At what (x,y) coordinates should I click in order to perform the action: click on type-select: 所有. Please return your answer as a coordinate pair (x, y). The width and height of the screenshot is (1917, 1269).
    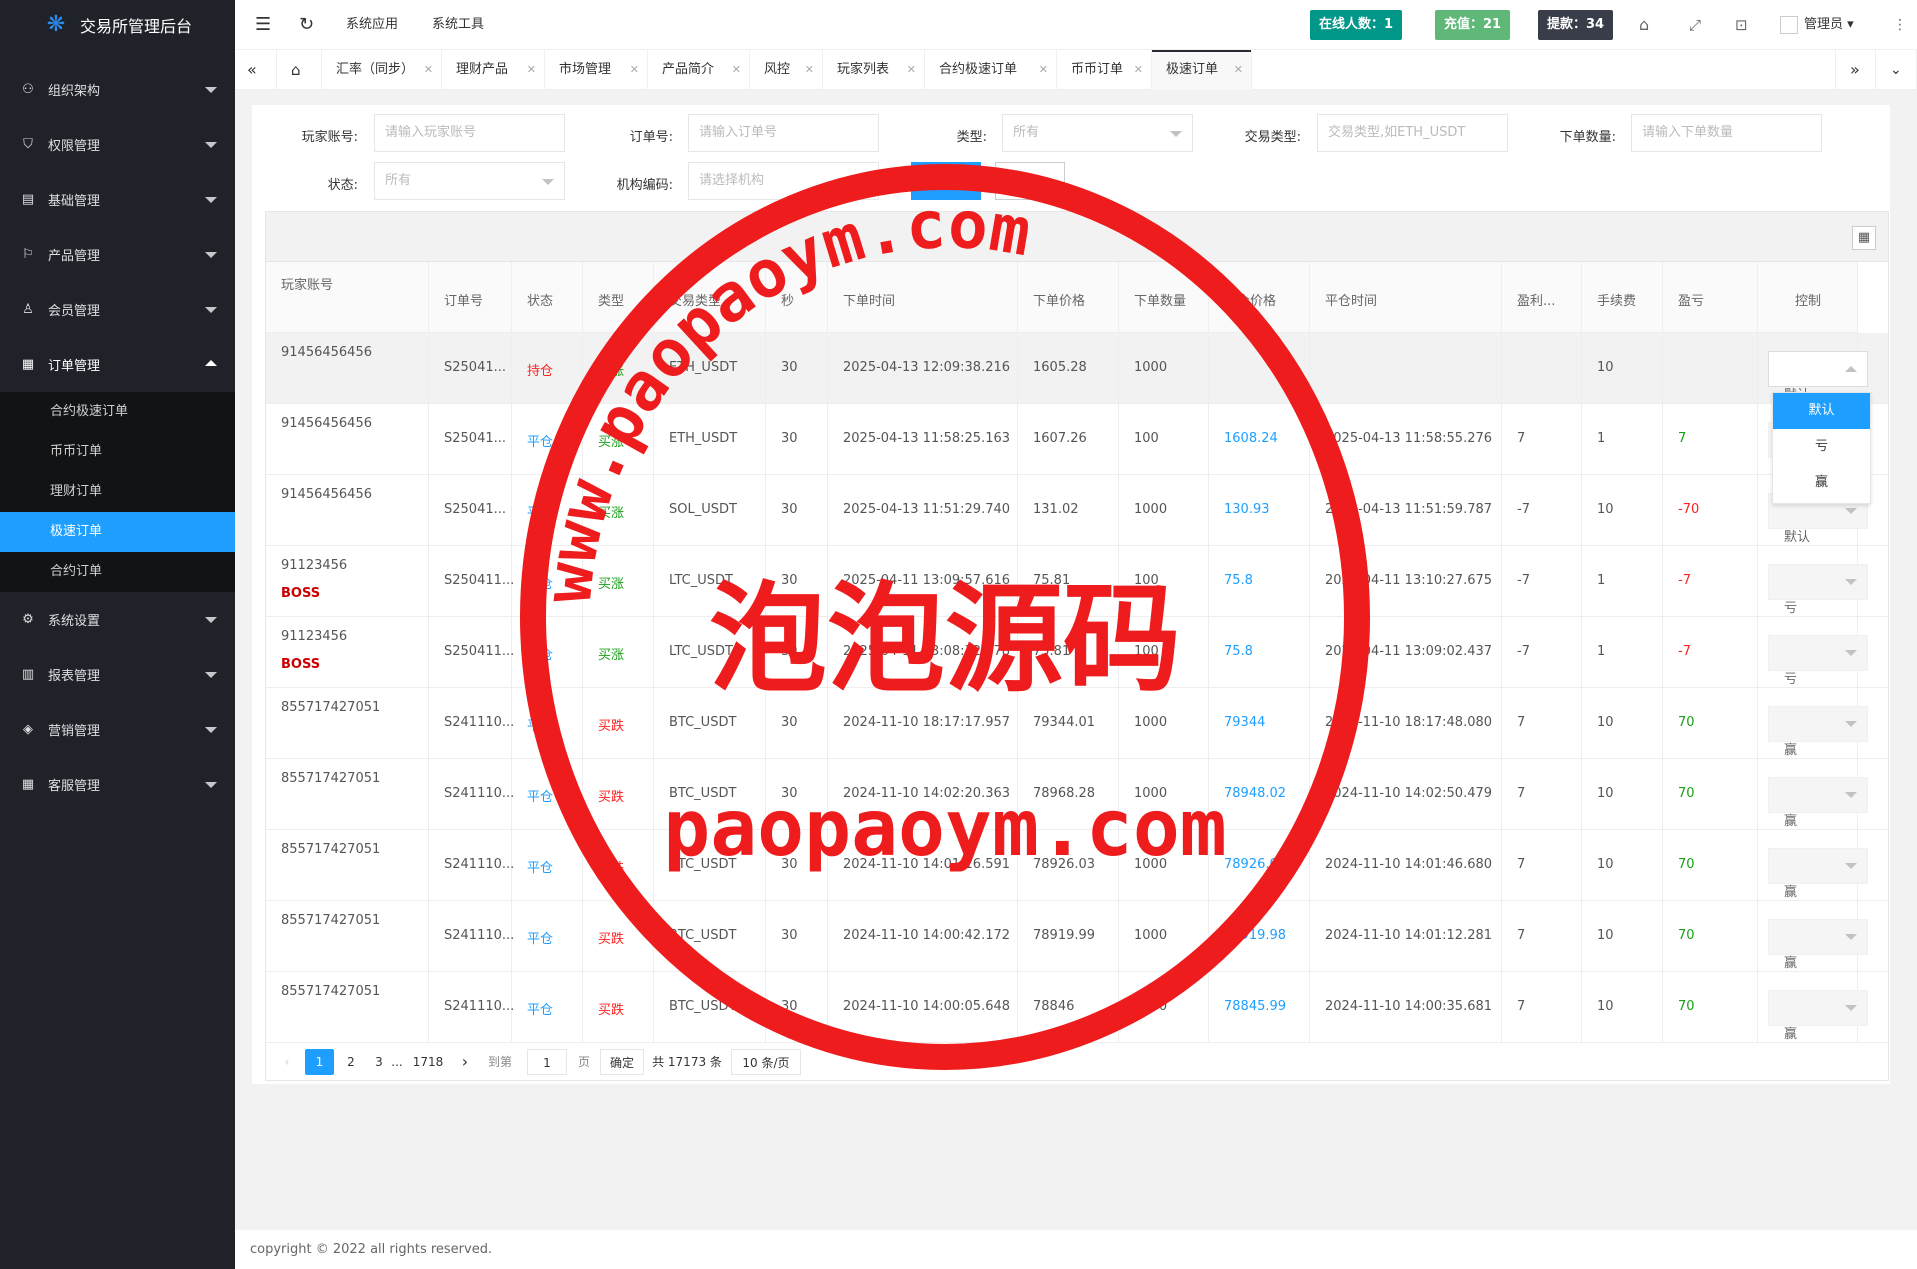
    Looking at the image, I should click on (1097, 133).